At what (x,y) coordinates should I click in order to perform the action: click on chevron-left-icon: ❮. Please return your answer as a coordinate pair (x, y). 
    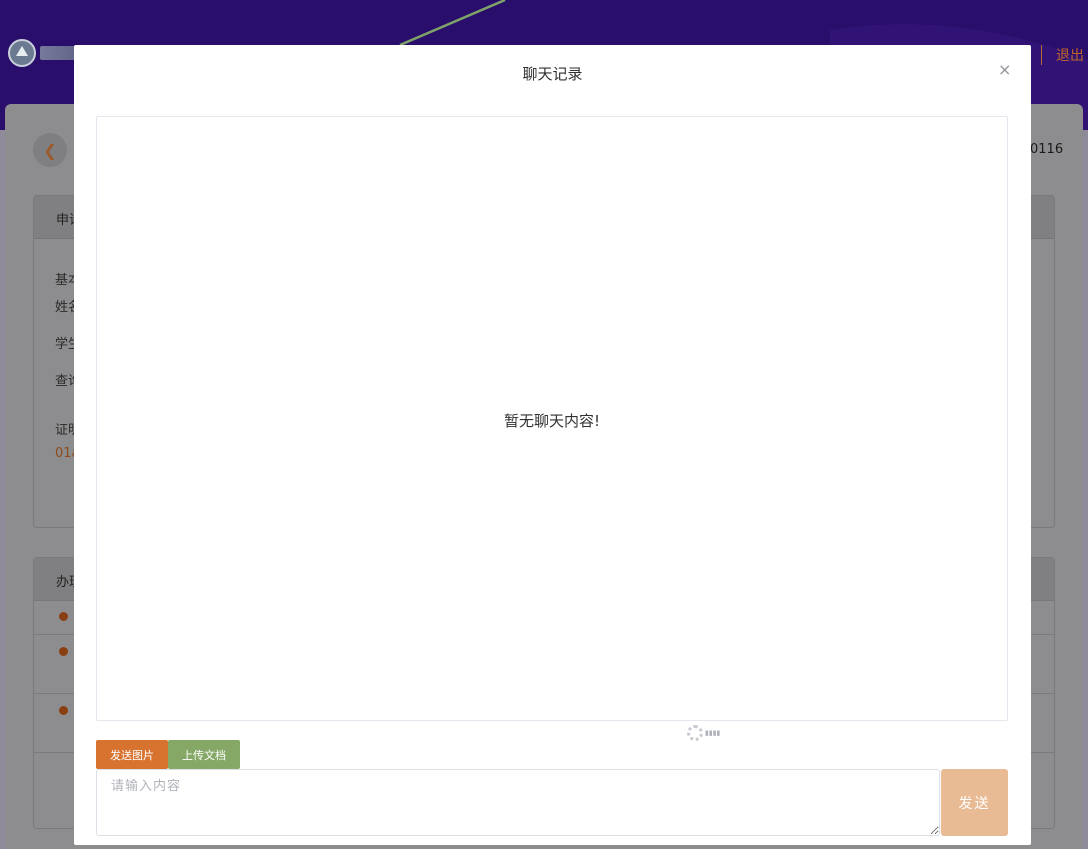
    Looking at the image, I should click on (50, 150).